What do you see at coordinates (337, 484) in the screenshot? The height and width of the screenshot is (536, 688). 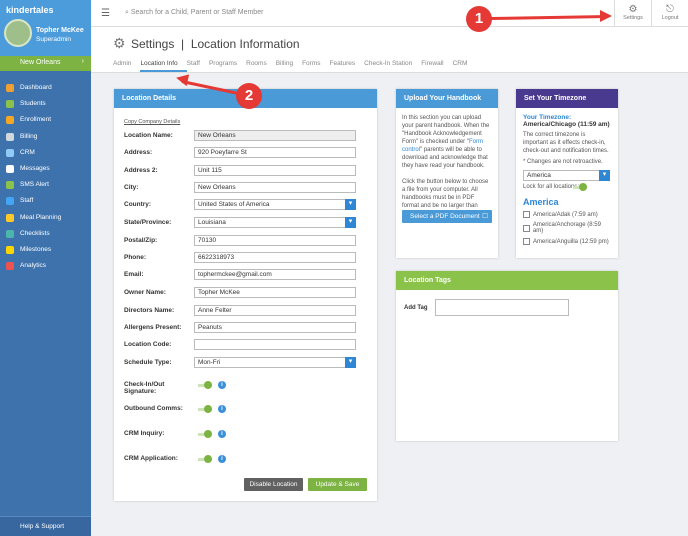 I see `update-save-button: Update & Save` at bounding box center [337, 484].